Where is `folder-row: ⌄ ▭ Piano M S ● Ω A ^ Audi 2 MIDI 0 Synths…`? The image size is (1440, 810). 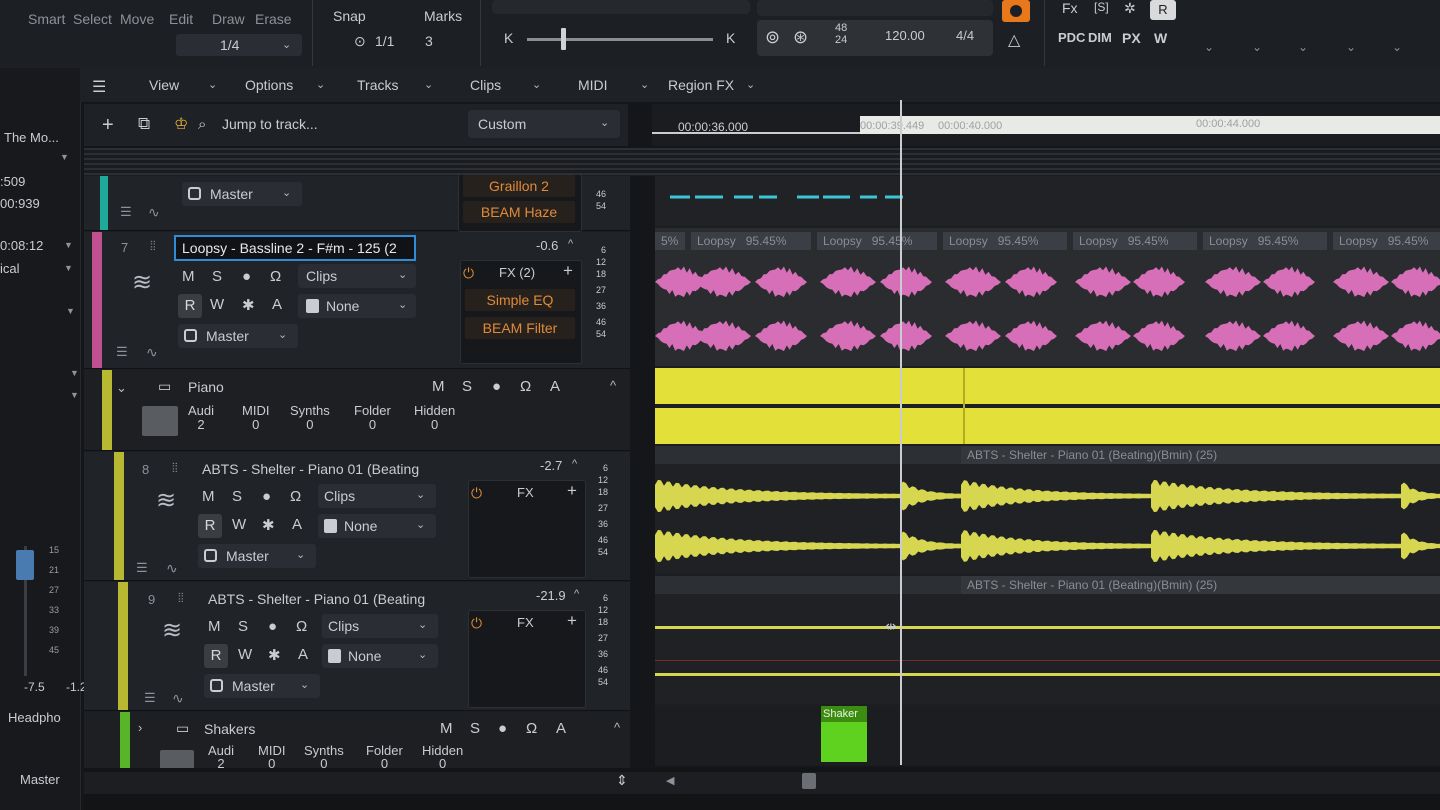 folder-row: ⌄ ▭ Piano M S ● Ω A ^ Audi 2 MIDI 0 Synths… is located at coordinates (357, 410).